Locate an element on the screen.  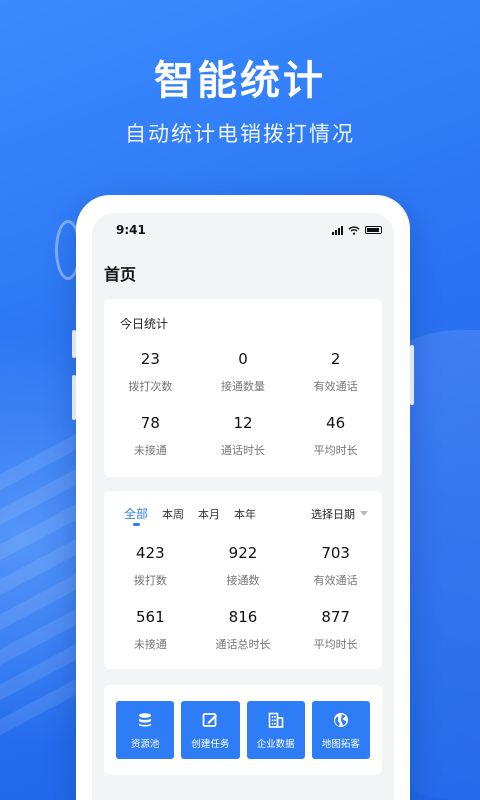
stat-value: 922 is located at coordinates (243, 553).